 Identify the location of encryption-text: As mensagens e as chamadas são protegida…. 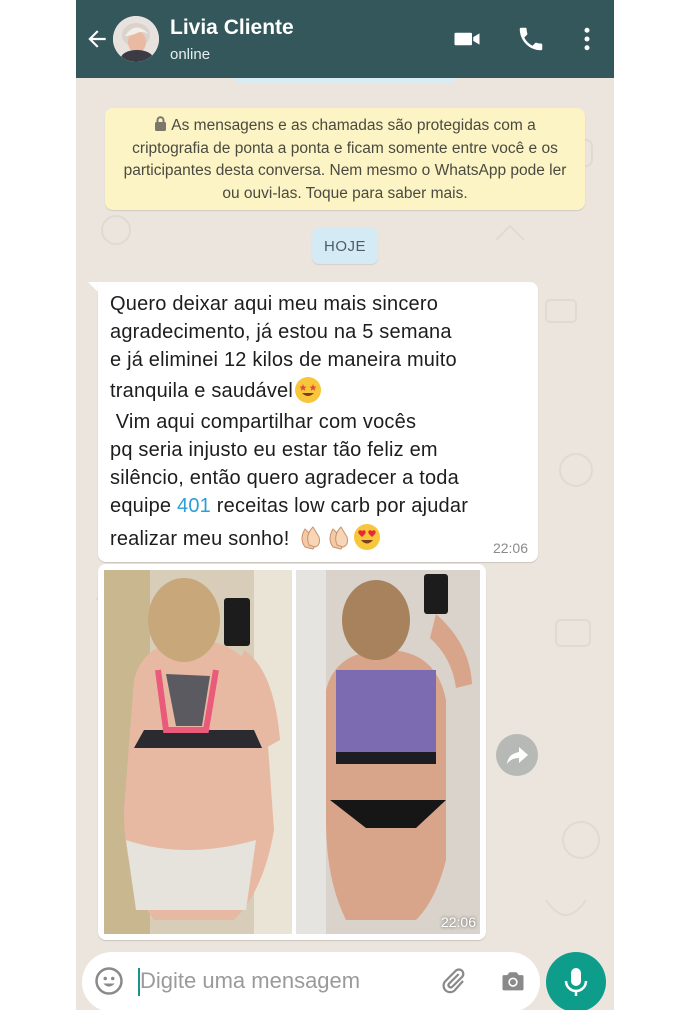
(345, 159).